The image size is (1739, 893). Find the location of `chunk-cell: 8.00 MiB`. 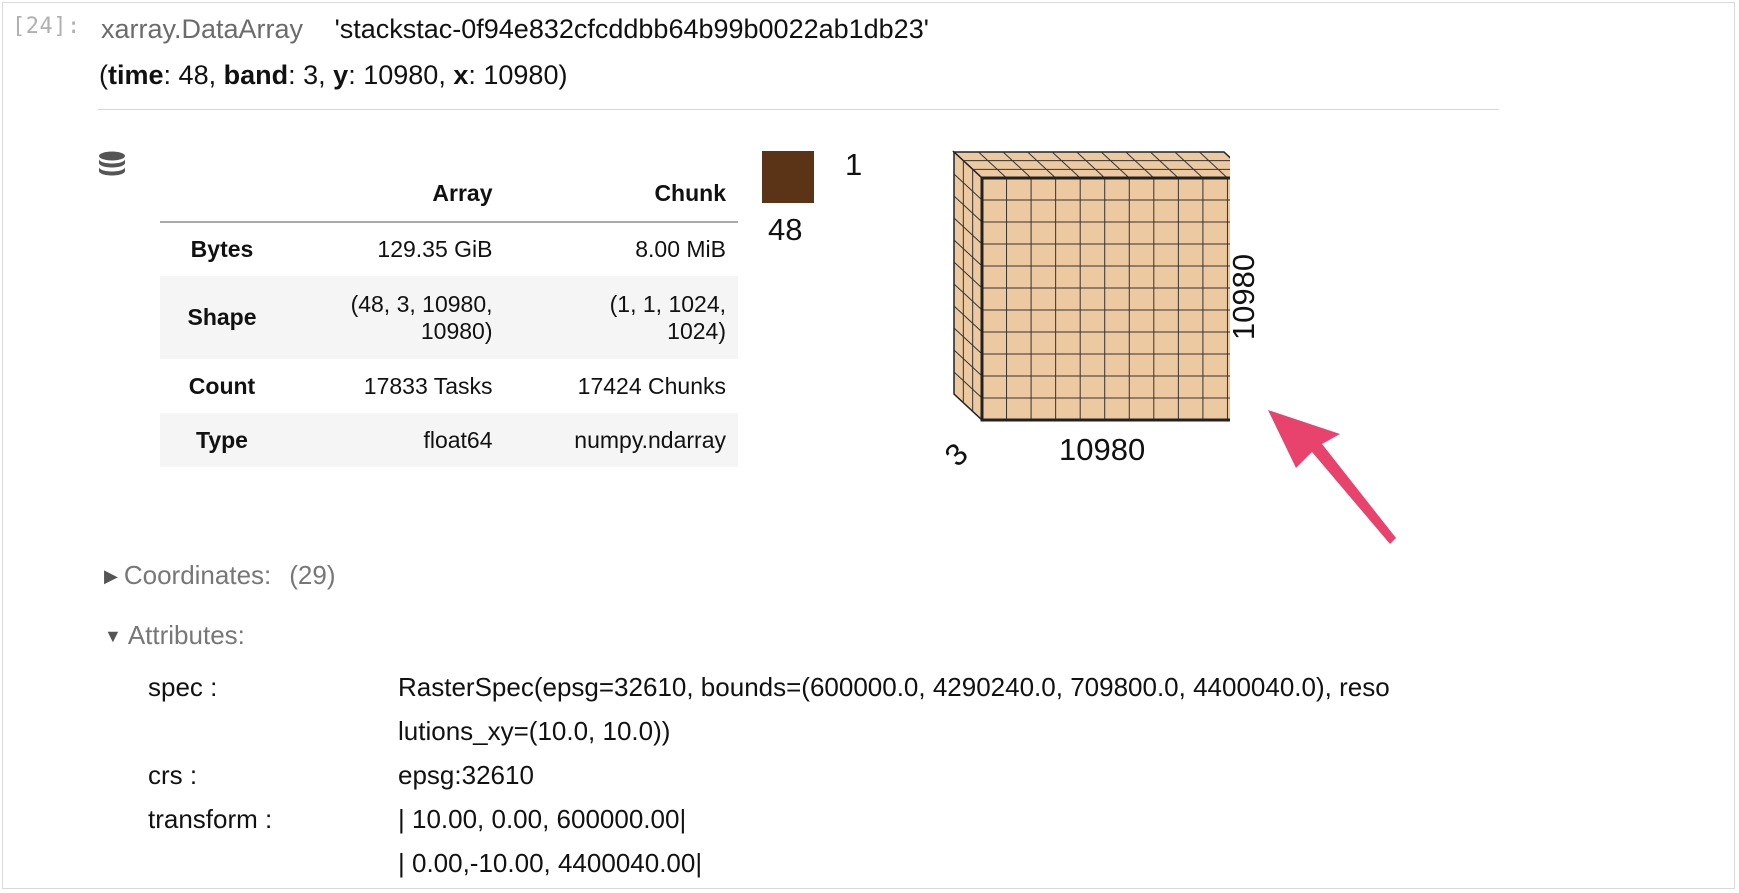

chunk-cell: 8.00 MiB is located at coordinates (680, 249).